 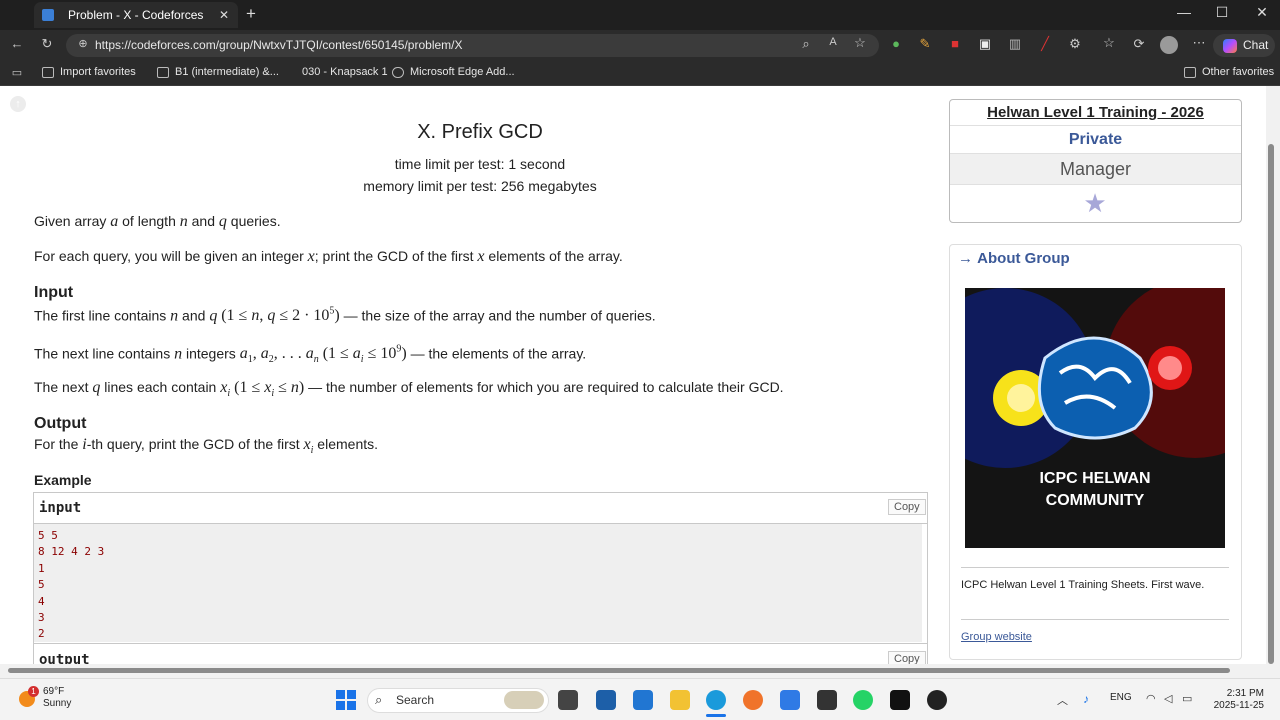 What do you see at coordinates (1238, 72) in the screenshot?
I see `other-favorites-label: Other favorites` at bounding box center [1238, 72].